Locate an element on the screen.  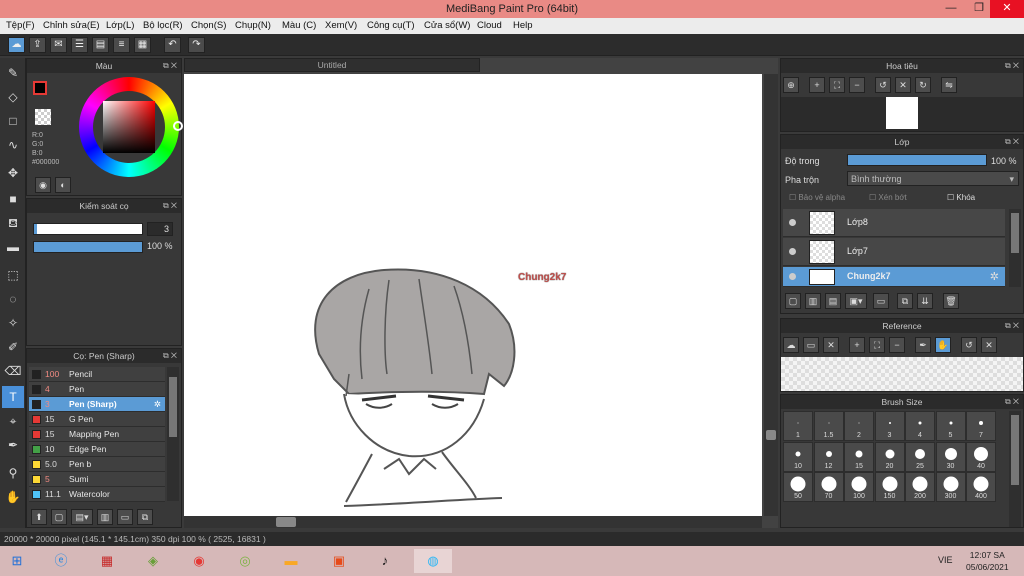
brush-item-pen-sharp: 3 Pen (Sharp) ✲ is located at coordinates (97, 404).